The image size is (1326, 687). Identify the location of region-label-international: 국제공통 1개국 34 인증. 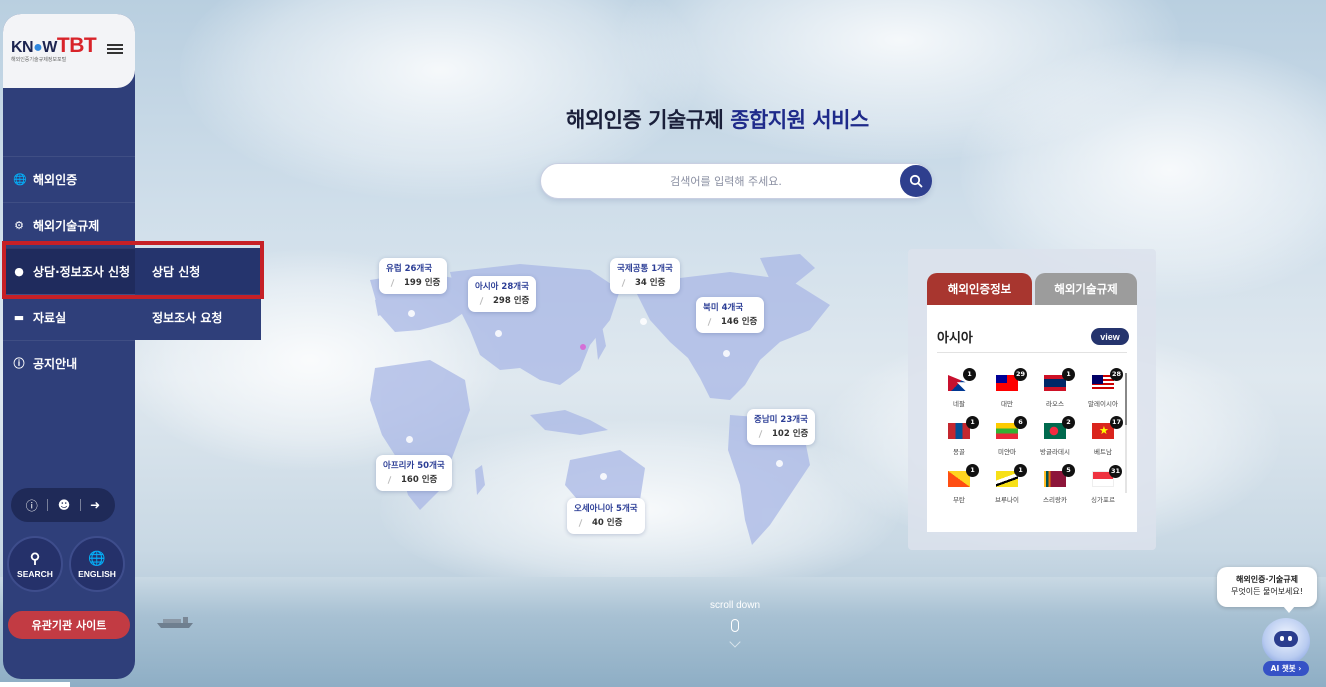
(645, 276).